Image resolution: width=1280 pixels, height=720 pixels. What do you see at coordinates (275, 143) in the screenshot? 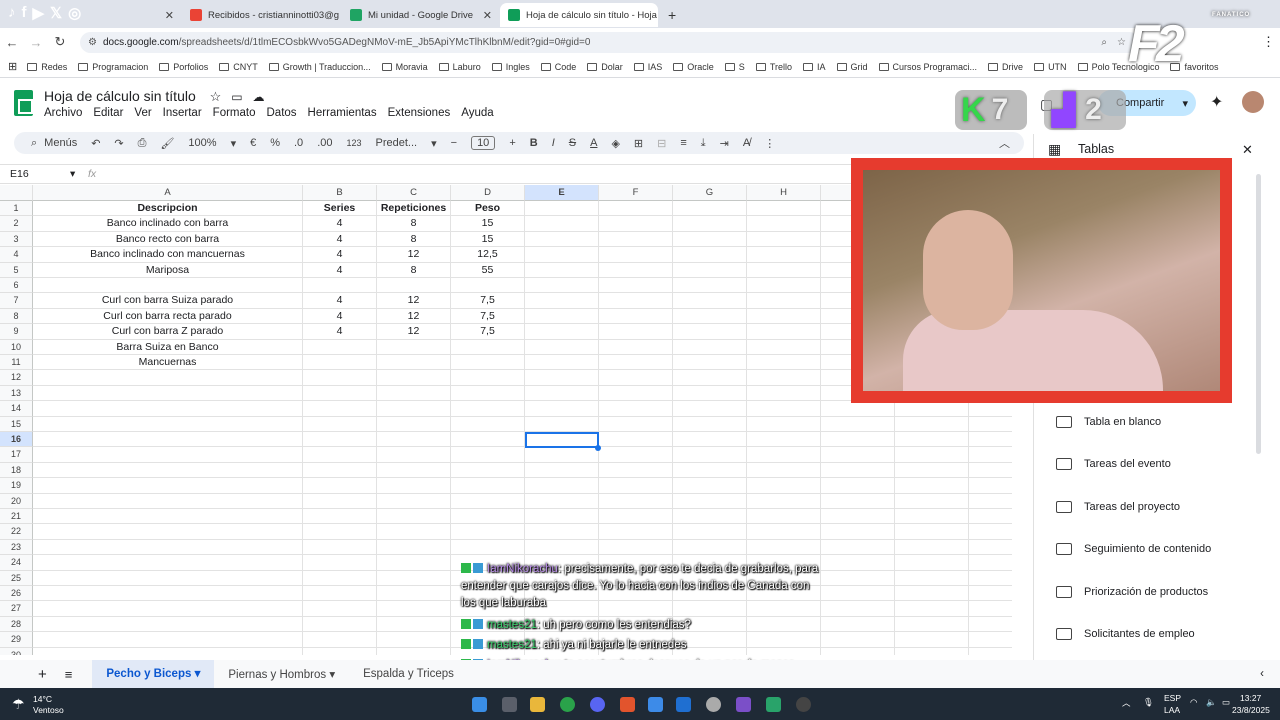
I see `percent-button: %` at bounding box center [275, 143].